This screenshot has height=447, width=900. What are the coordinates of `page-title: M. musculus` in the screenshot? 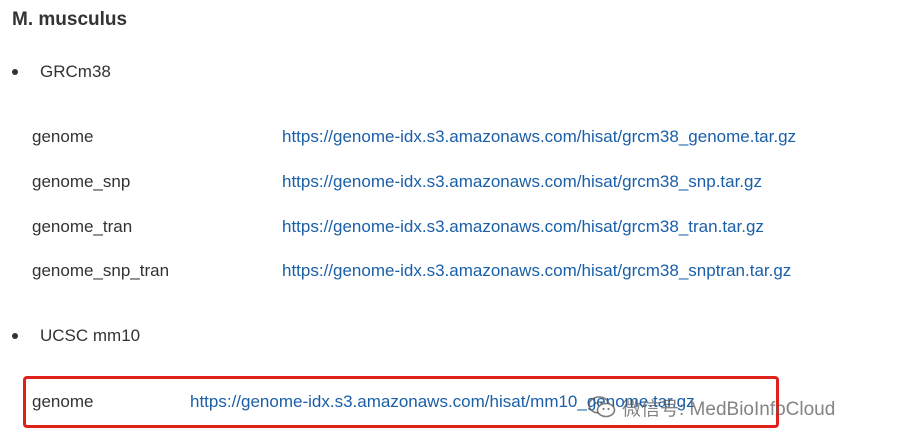 It's located at (70, 19).